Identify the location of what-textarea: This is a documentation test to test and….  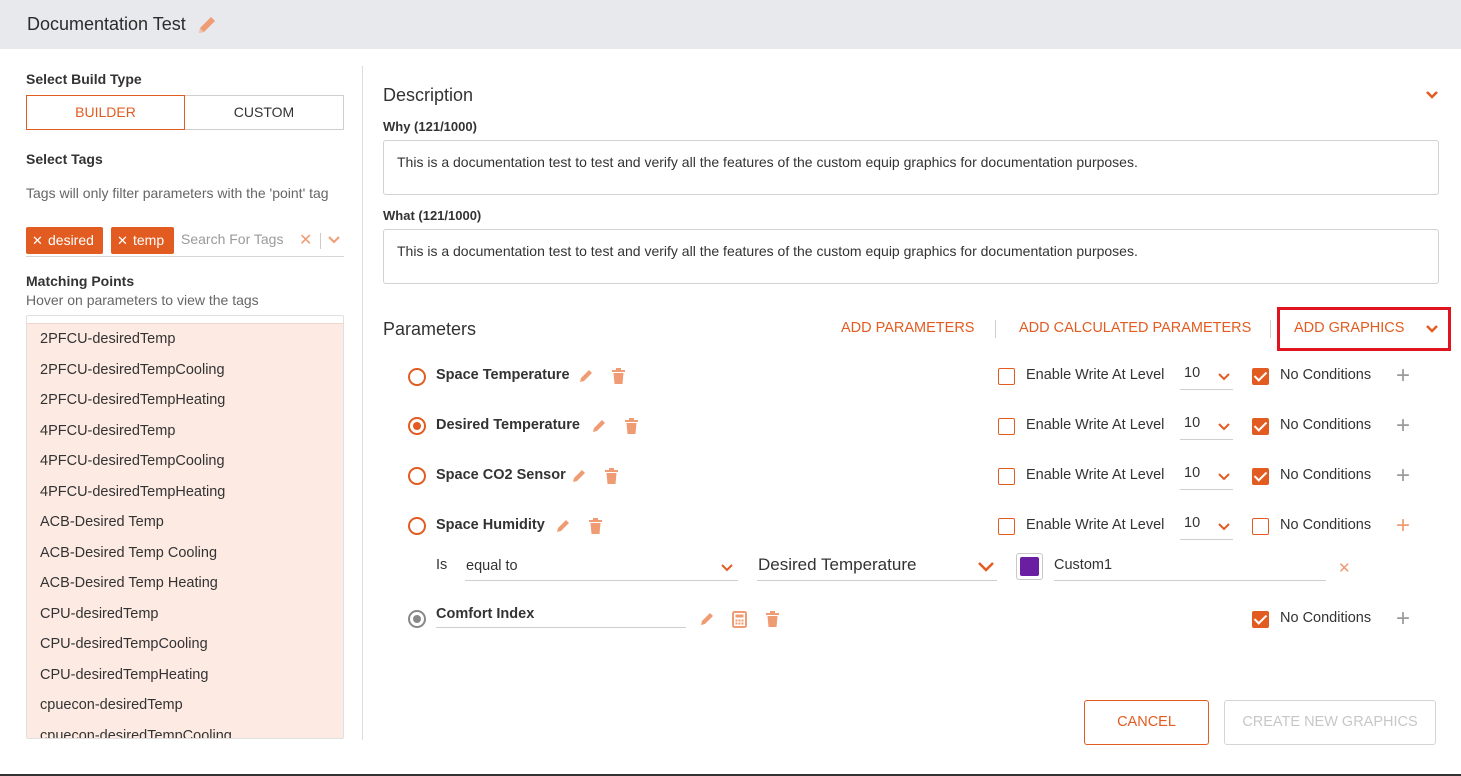
(911, 256).